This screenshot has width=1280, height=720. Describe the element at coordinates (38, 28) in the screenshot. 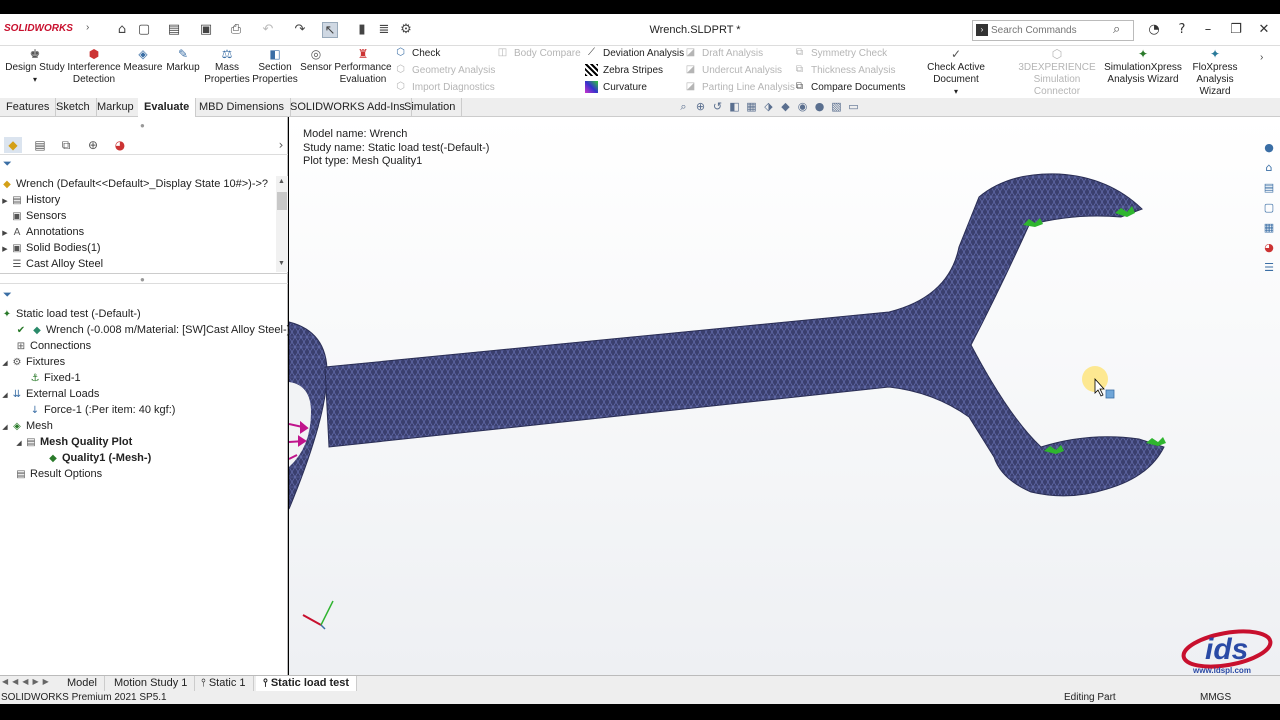

I see `solidworks-logo: SOLIDWORKS` at that location.